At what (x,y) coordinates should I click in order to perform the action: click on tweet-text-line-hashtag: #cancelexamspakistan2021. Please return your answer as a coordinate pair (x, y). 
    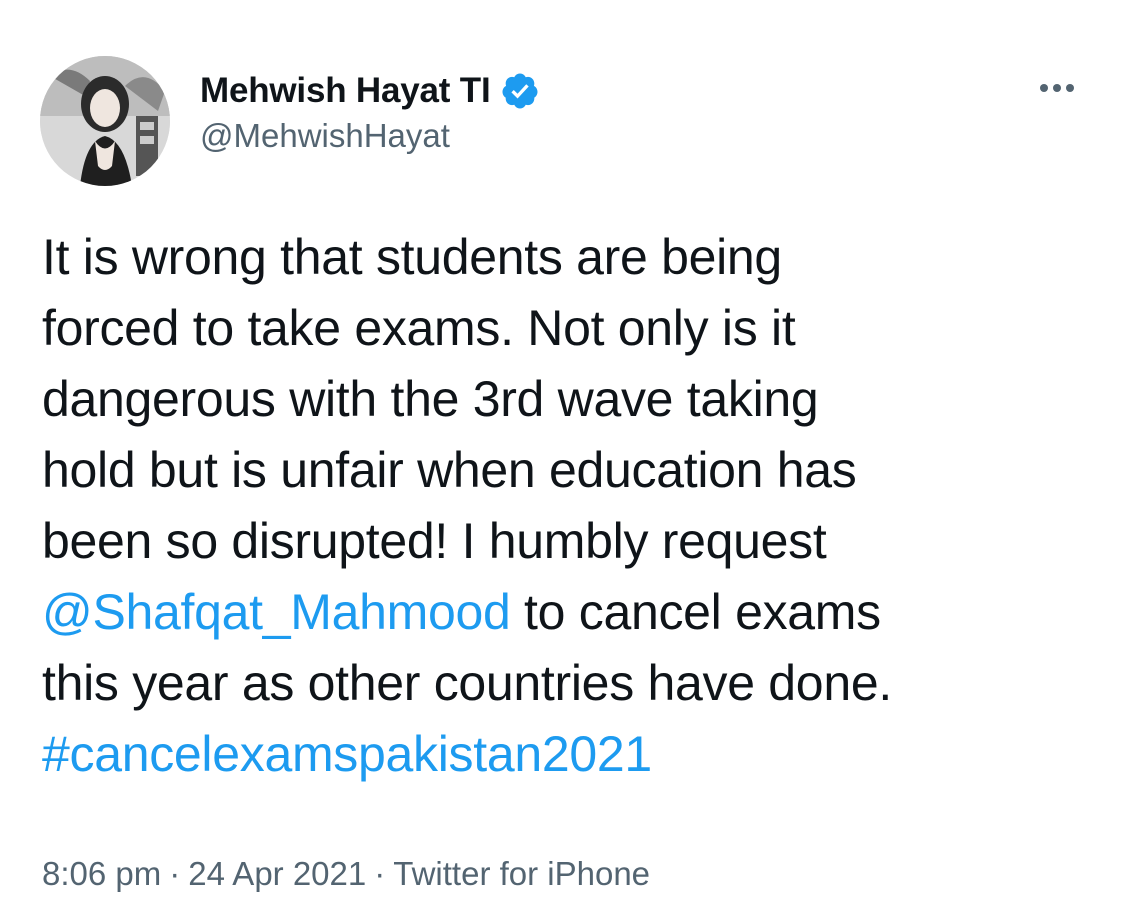
    Looking at the image, I should click on (572, 754).